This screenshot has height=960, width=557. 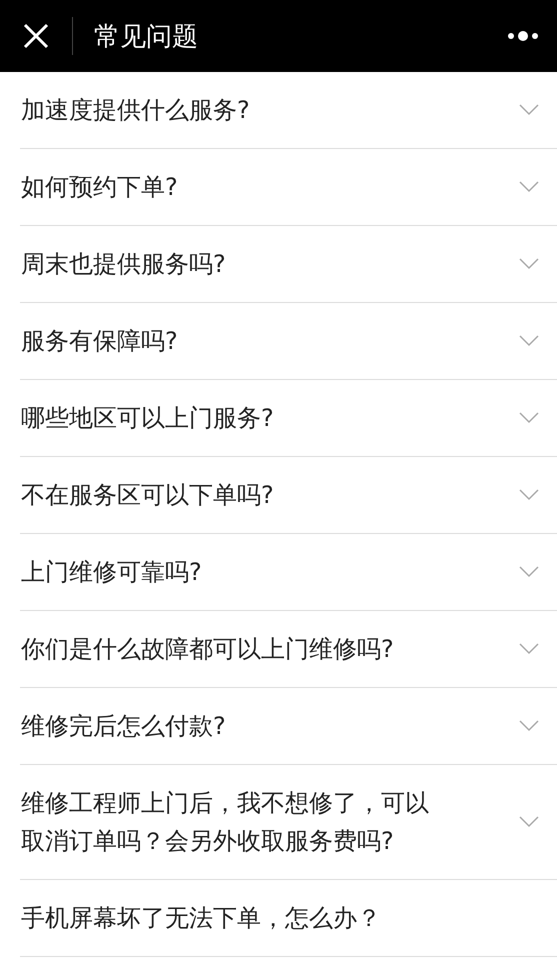 What do you see at coordinates (288, 341) in the screenshot?
I see `faq-item: 服务有保障吗?` at bounding box center [288, 341].